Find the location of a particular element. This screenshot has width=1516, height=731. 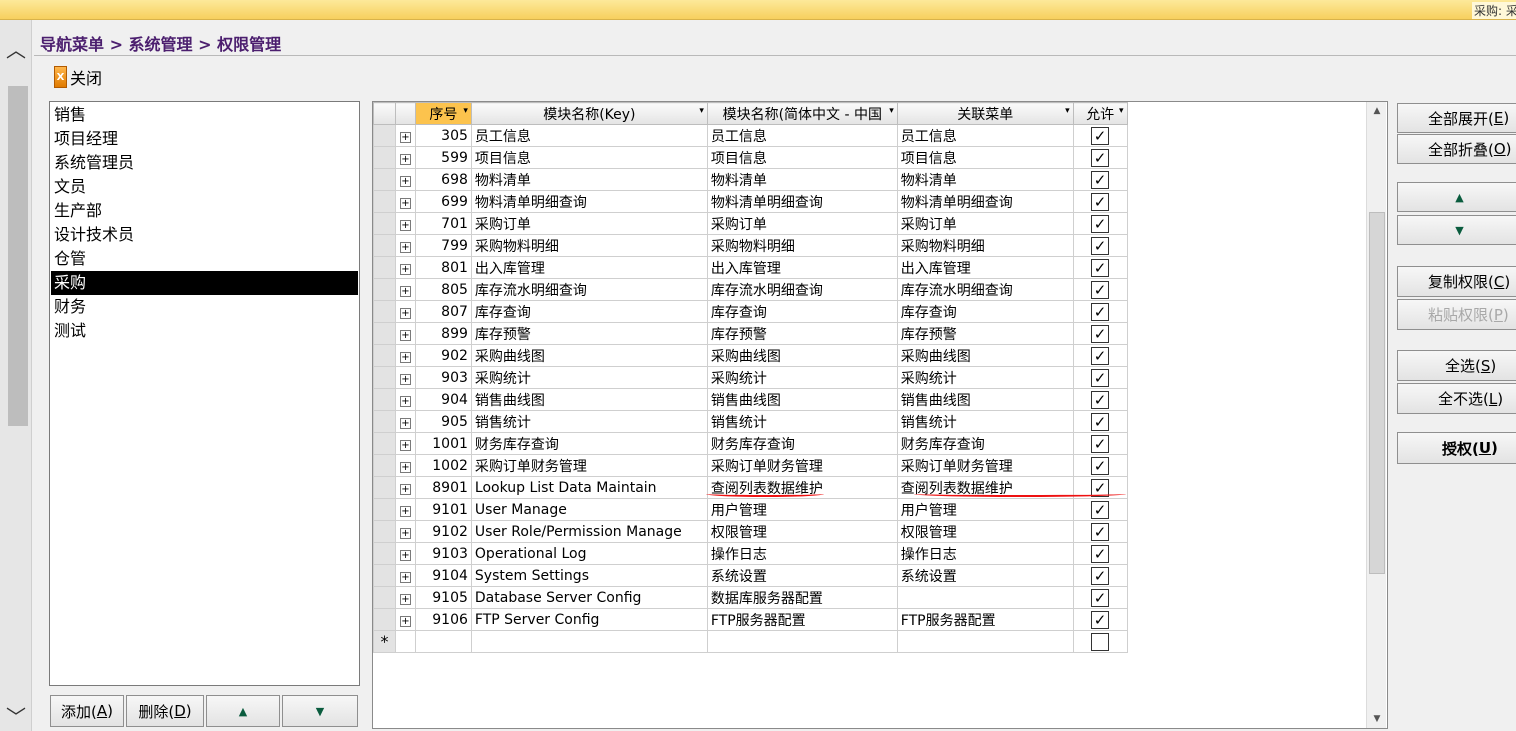

key-cell: Operational Log is located at coordinates (589, 553).